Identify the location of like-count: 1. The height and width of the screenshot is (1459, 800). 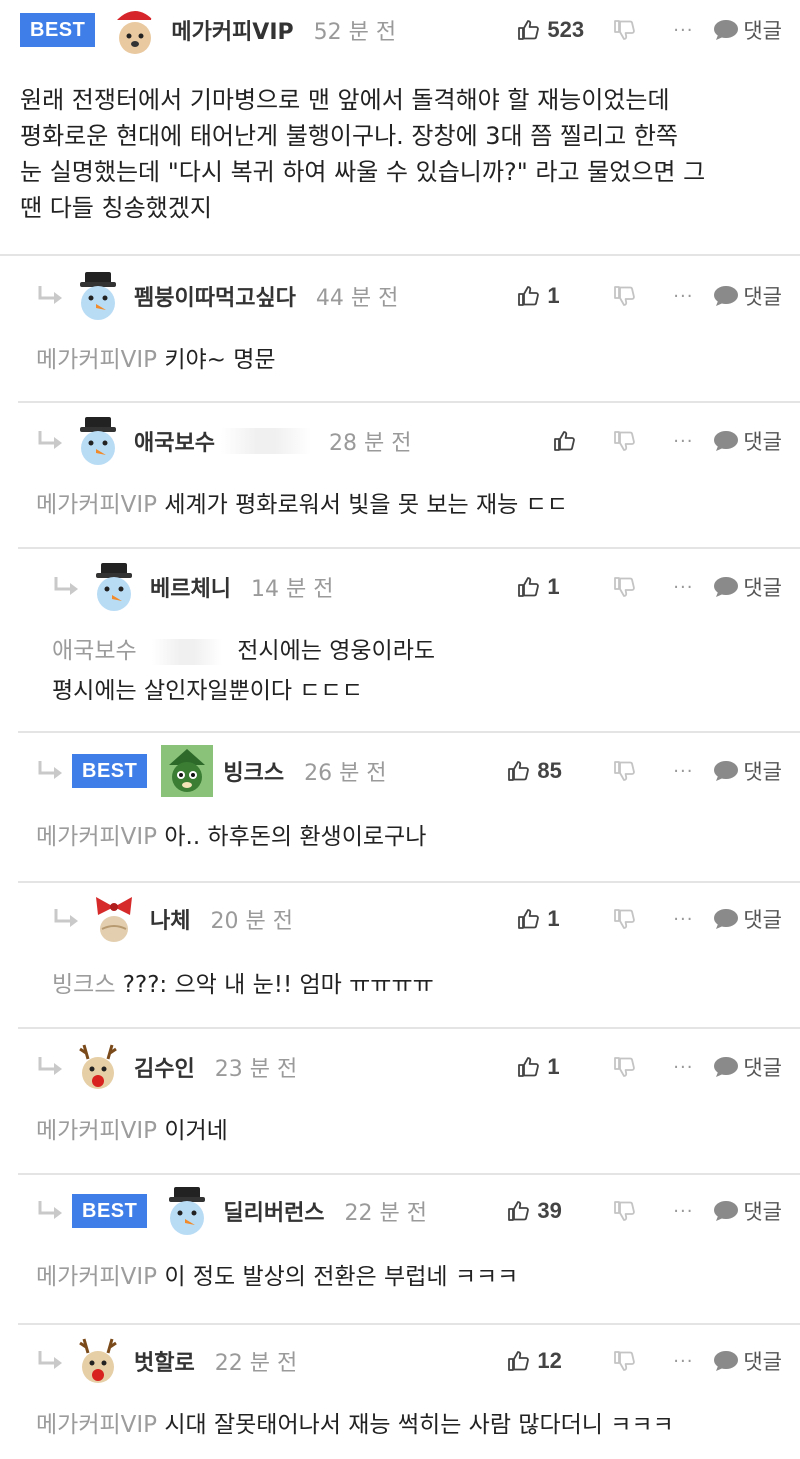
(553, 918).